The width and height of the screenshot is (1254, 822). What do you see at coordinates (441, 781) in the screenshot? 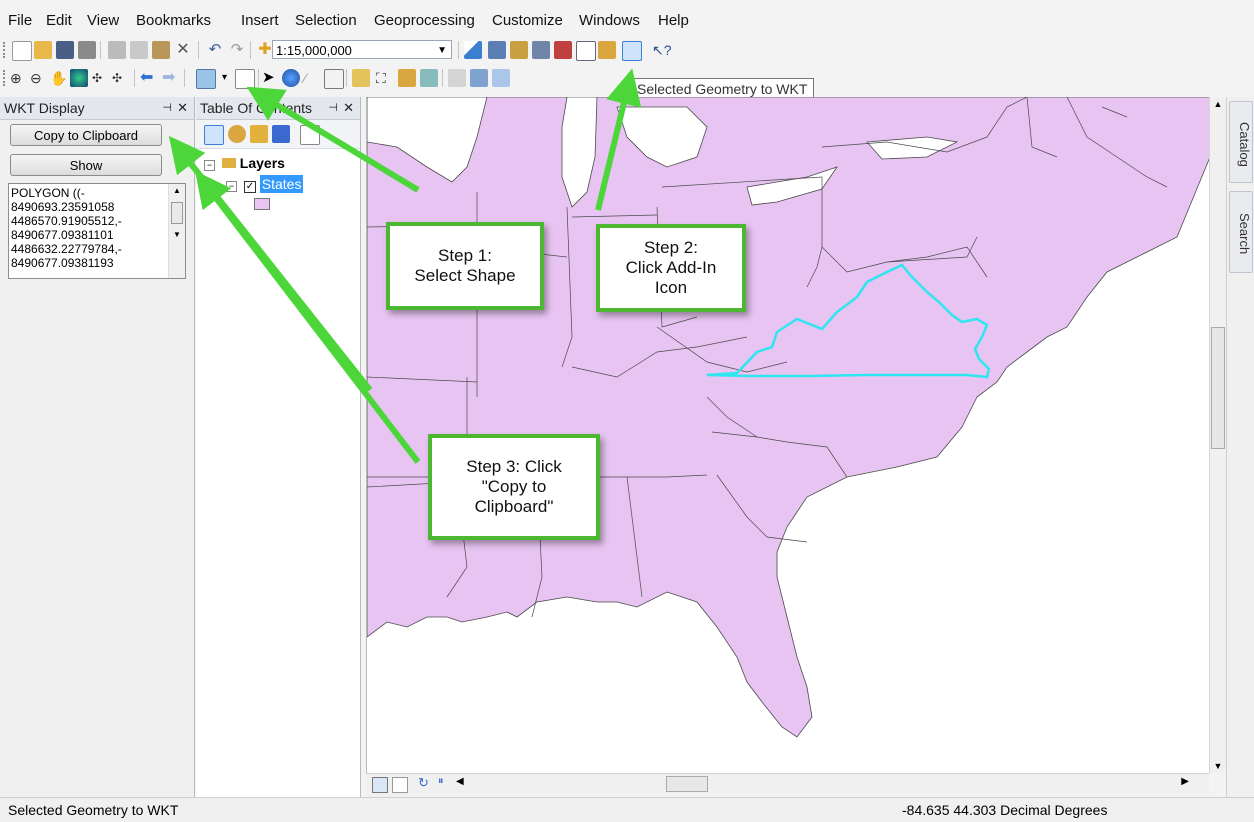
I see `pause-drawing-icon: ⏸` at bounding box center [441, 781].